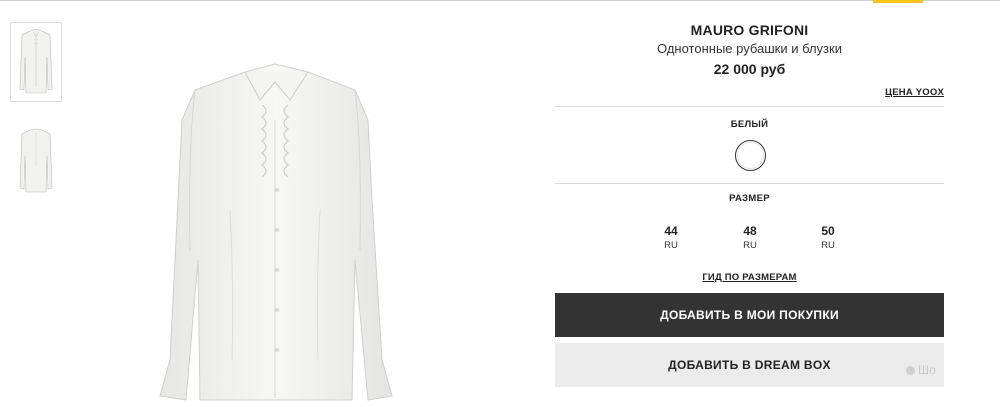 The width and height of the screenshot is (1000, 407). Describe the element at coordinates (750, 231) in the screenshot. I see `size-value: 48` at that location.